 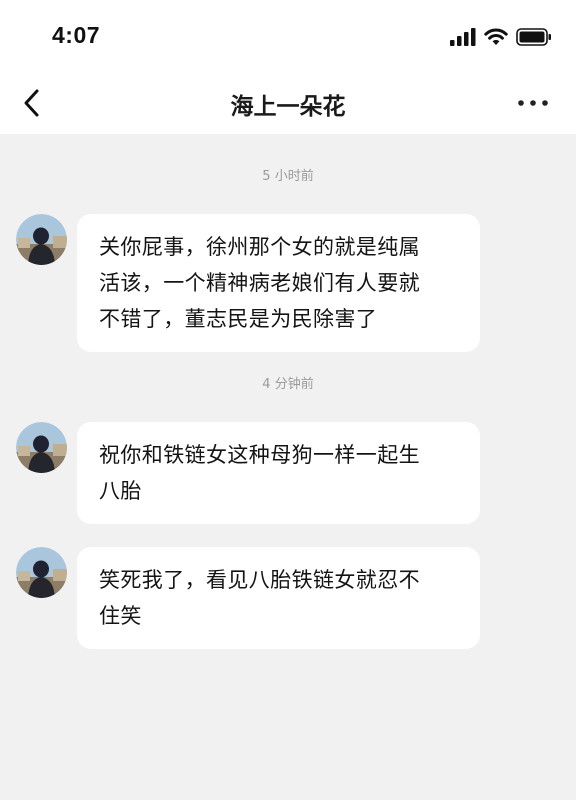 What do you see at coordinates (259, 283) in the screenshot?
I see `message-line: 活该，一个精神病老娘们有人要就` at bounding box center [259, 283].